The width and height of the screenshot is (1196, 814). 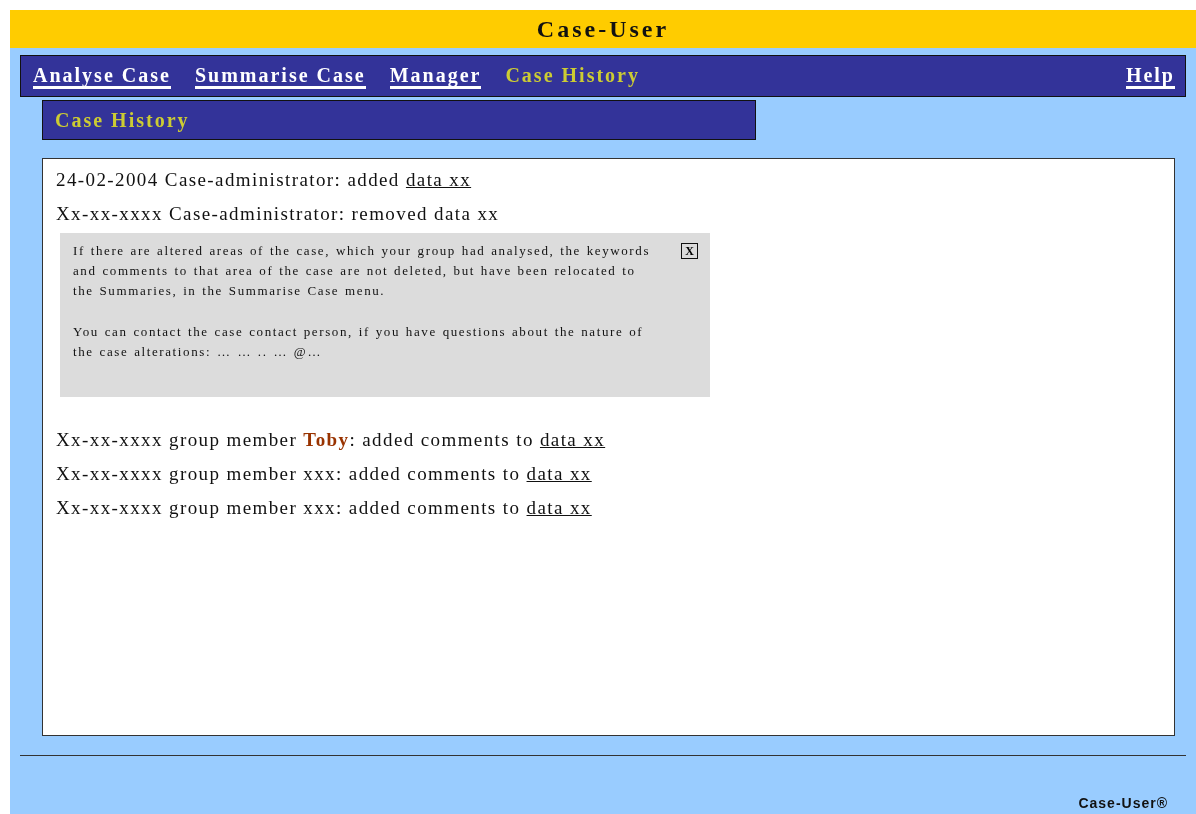 I want to click on nav-link: Analyse Case, so click(x=102, y=76).